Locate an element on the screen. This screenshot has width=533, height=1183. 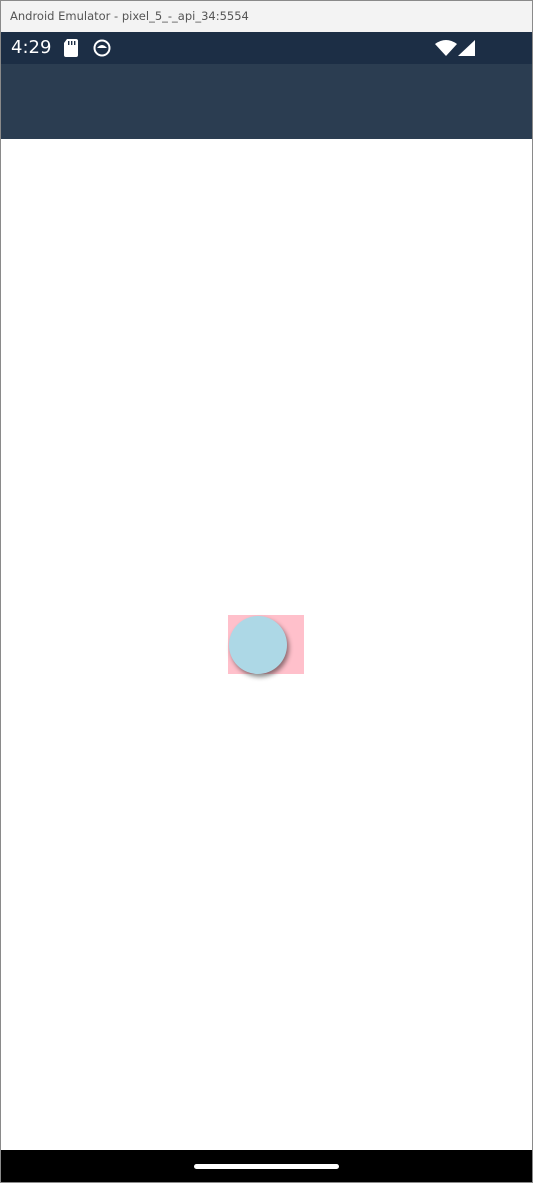
notification-icon is located at coordinates (102, 48).